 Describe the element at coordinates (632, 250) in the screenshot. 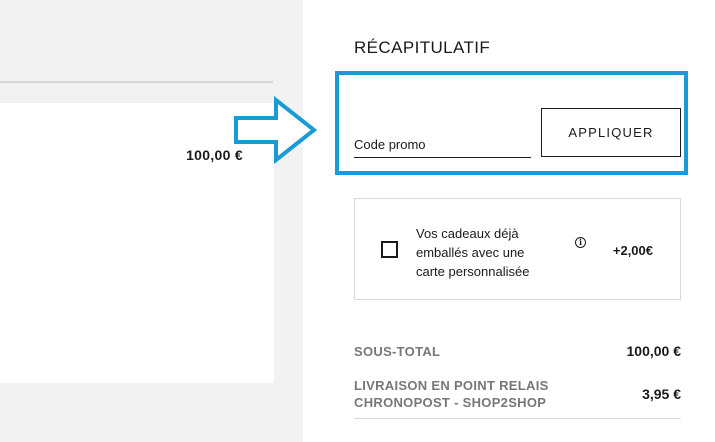

I see `gift-wrap-price: +2,00€` at that location.